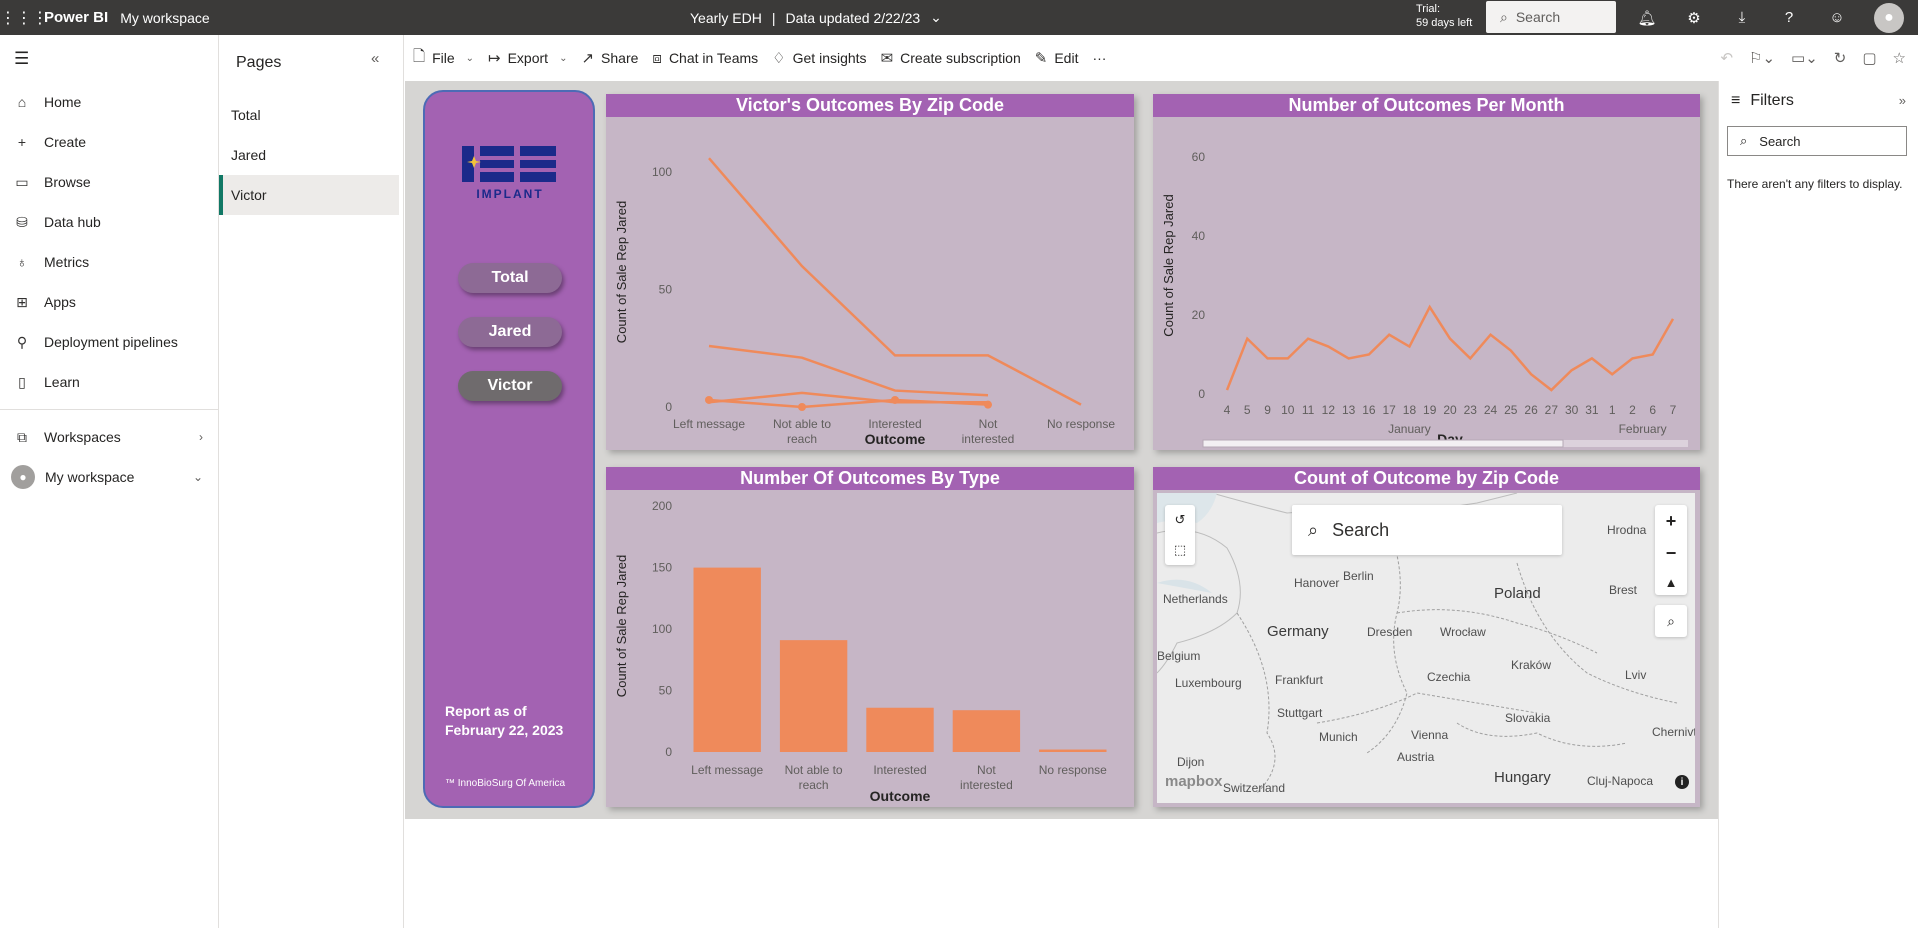 This screenshot has width=1918, height=928. What do you see at coordinates (1517, 593) in the screenshot?
I see `map-label: Poland` at bounding box center [1517, 593].